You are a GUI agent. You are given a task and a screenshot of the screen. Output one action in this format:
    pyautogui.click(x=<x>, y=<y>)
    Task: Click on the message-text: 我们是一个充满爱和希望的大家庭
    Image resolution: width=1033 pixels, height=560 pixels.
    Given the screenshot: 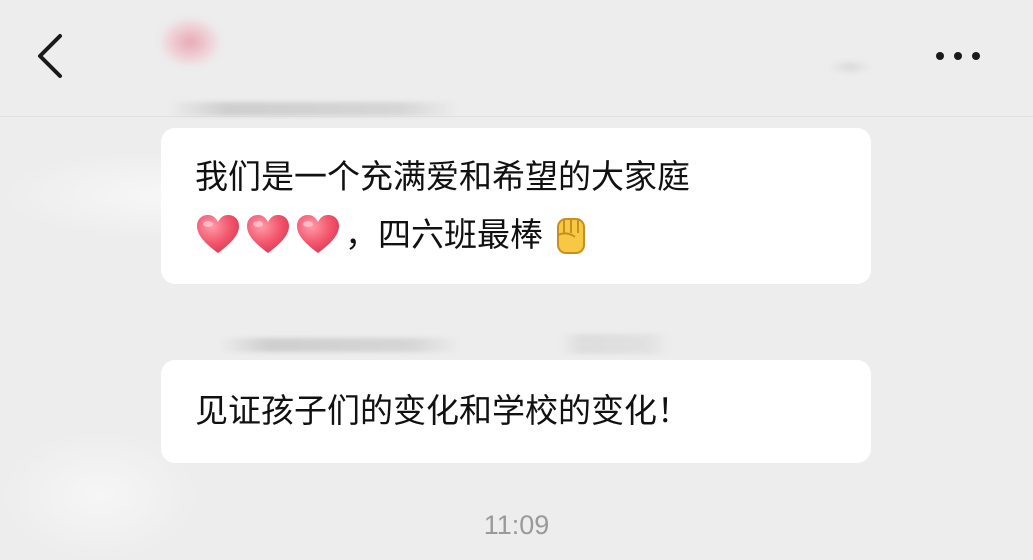 What is the action you would take?
    pyautogui.click(x=442, y=176)
    